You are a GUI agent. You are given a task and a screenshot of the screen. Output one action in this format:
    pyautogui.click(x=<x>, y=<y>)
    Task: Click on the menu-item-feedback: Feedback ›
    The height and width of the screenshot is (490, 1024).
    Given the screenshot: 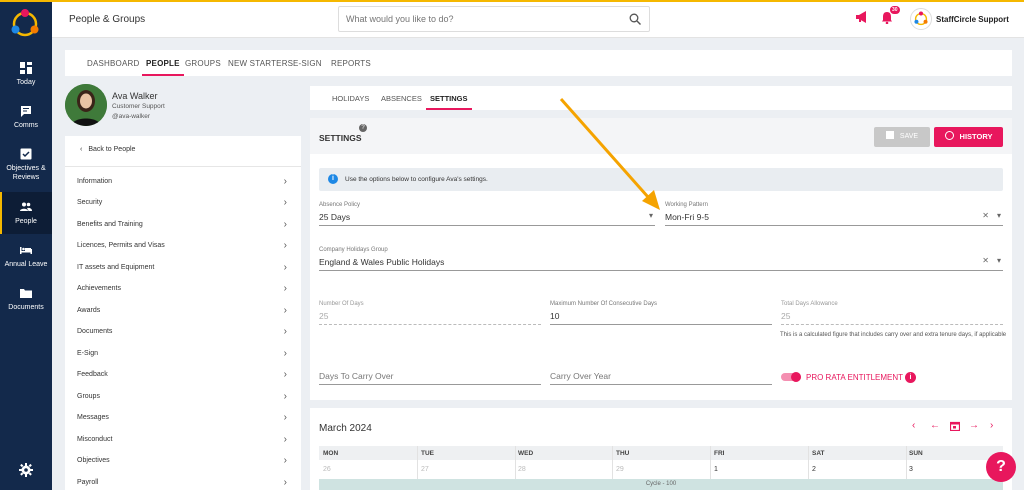 What is the action you would take?
    pyautogui.click(x=182, y=374)
    